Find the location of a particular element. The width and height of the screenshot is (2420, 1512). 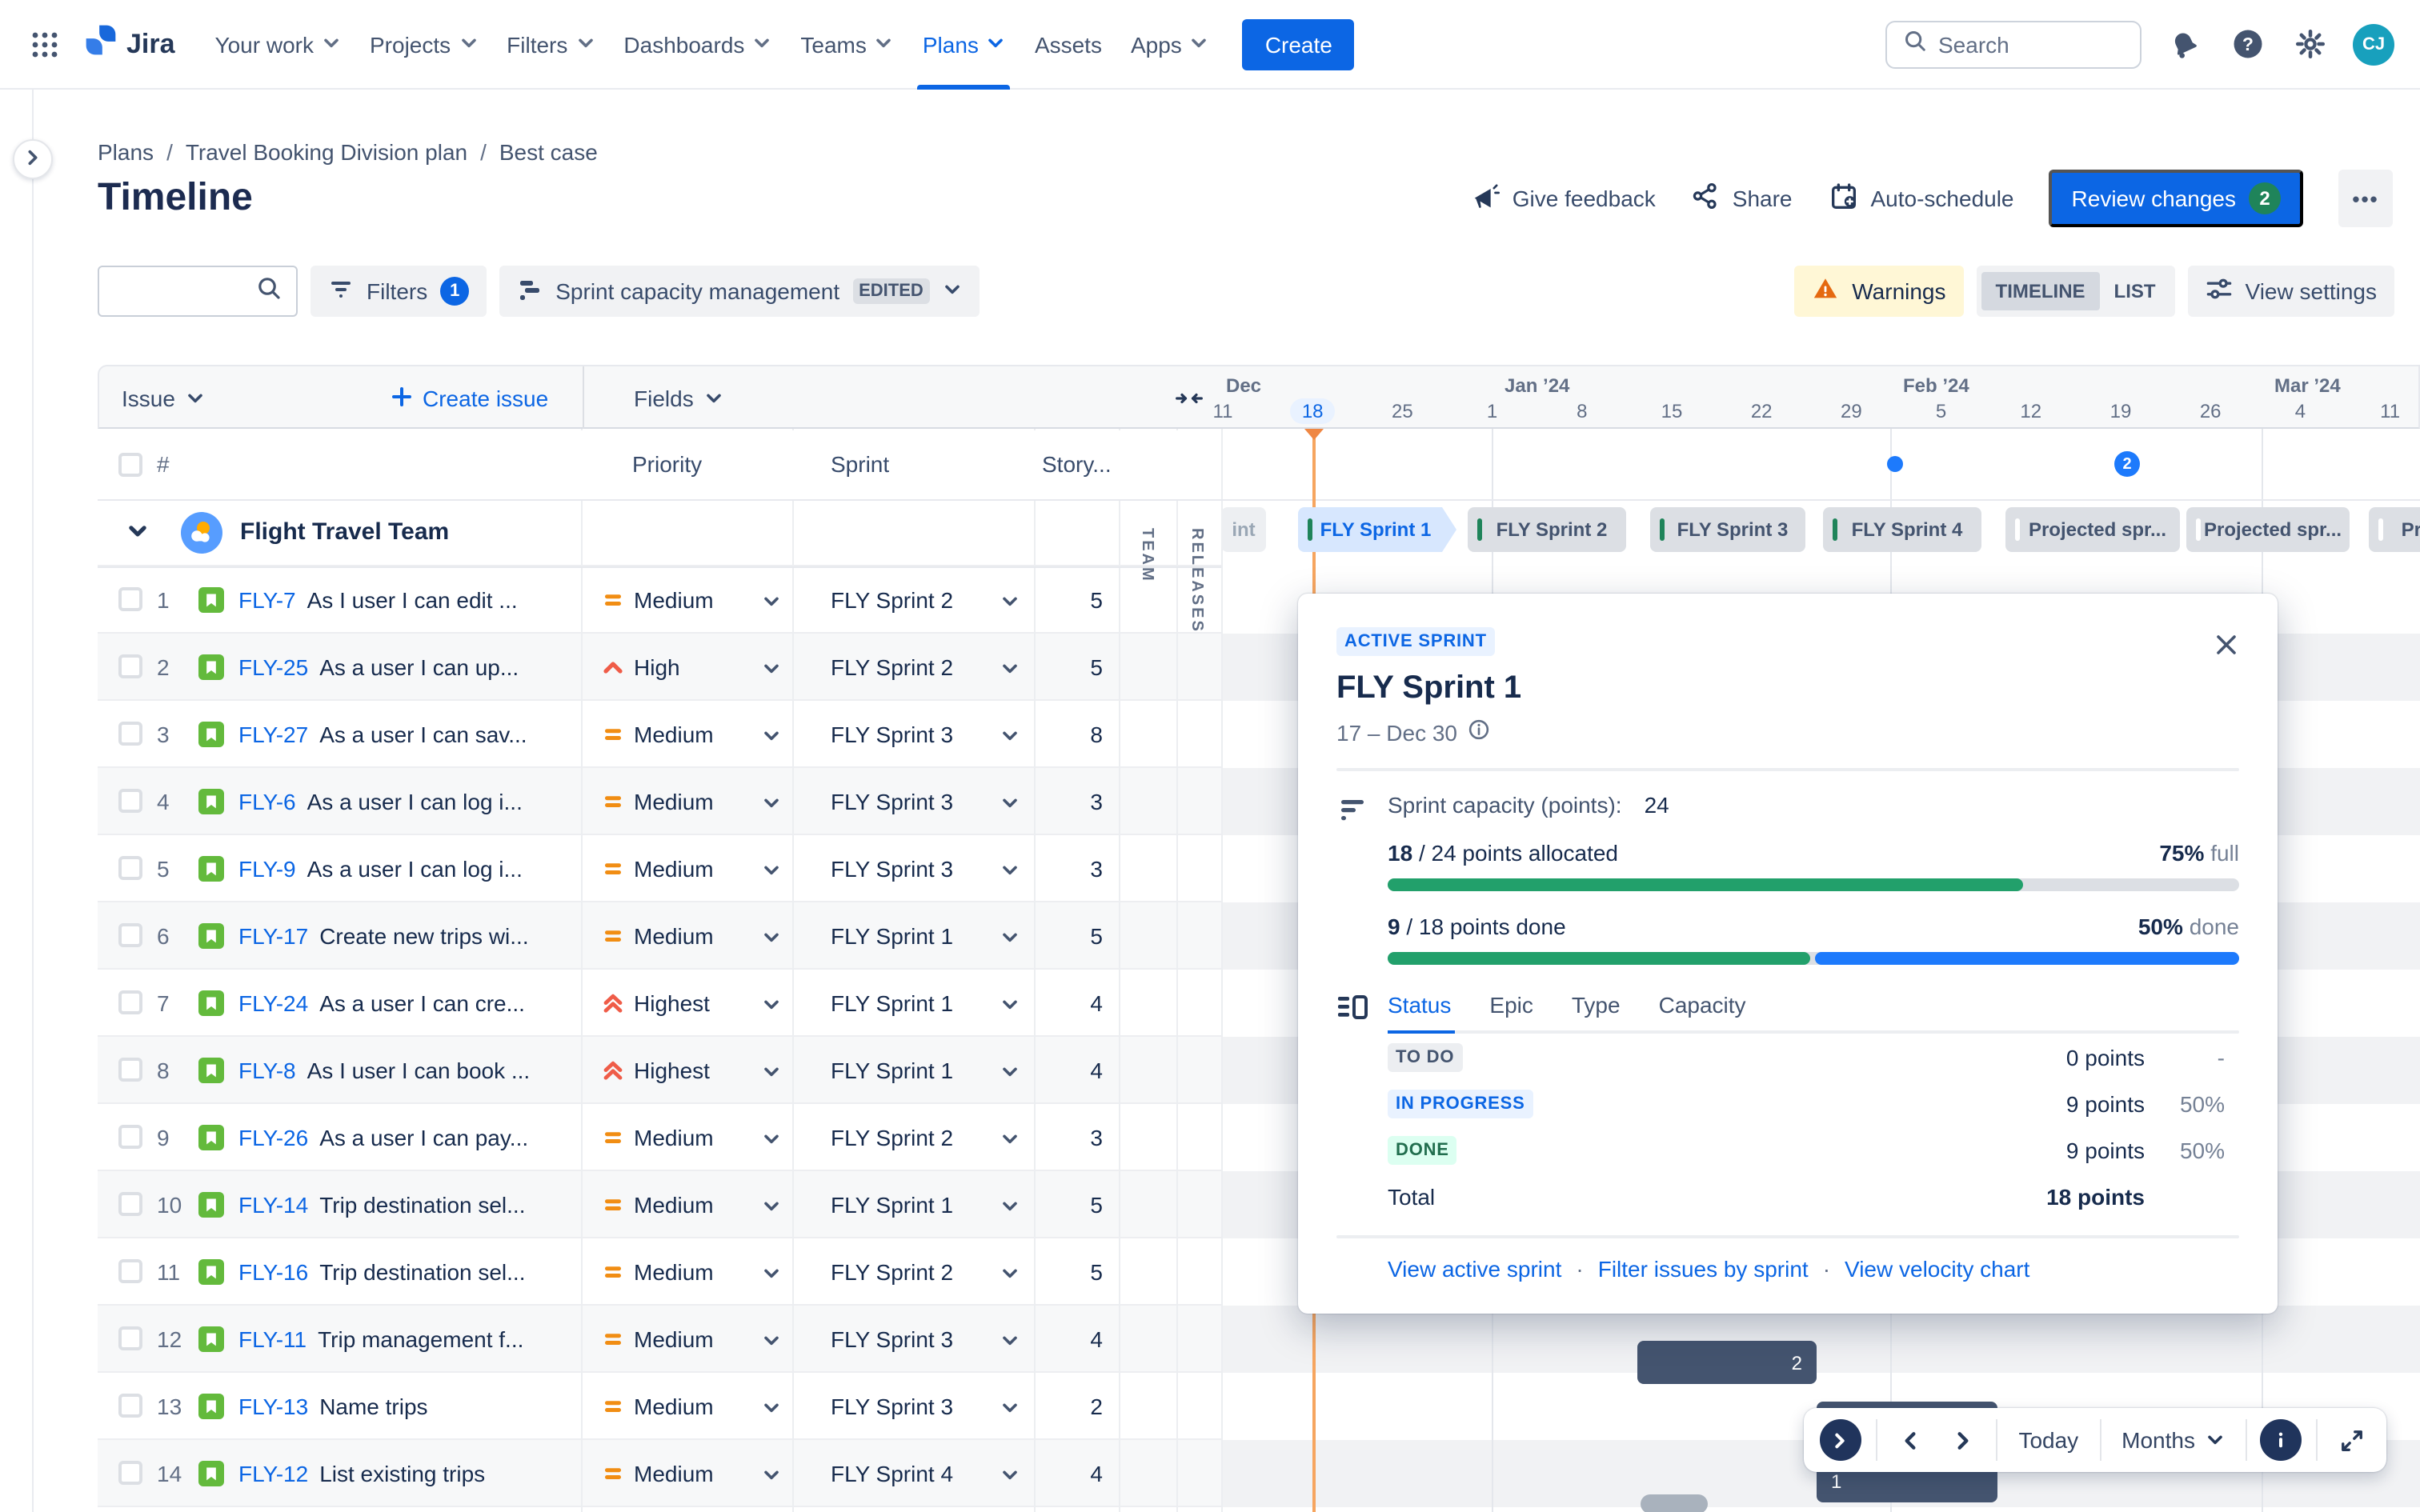

issue-key: FLY-26 is located at coordinates (273, 1137).